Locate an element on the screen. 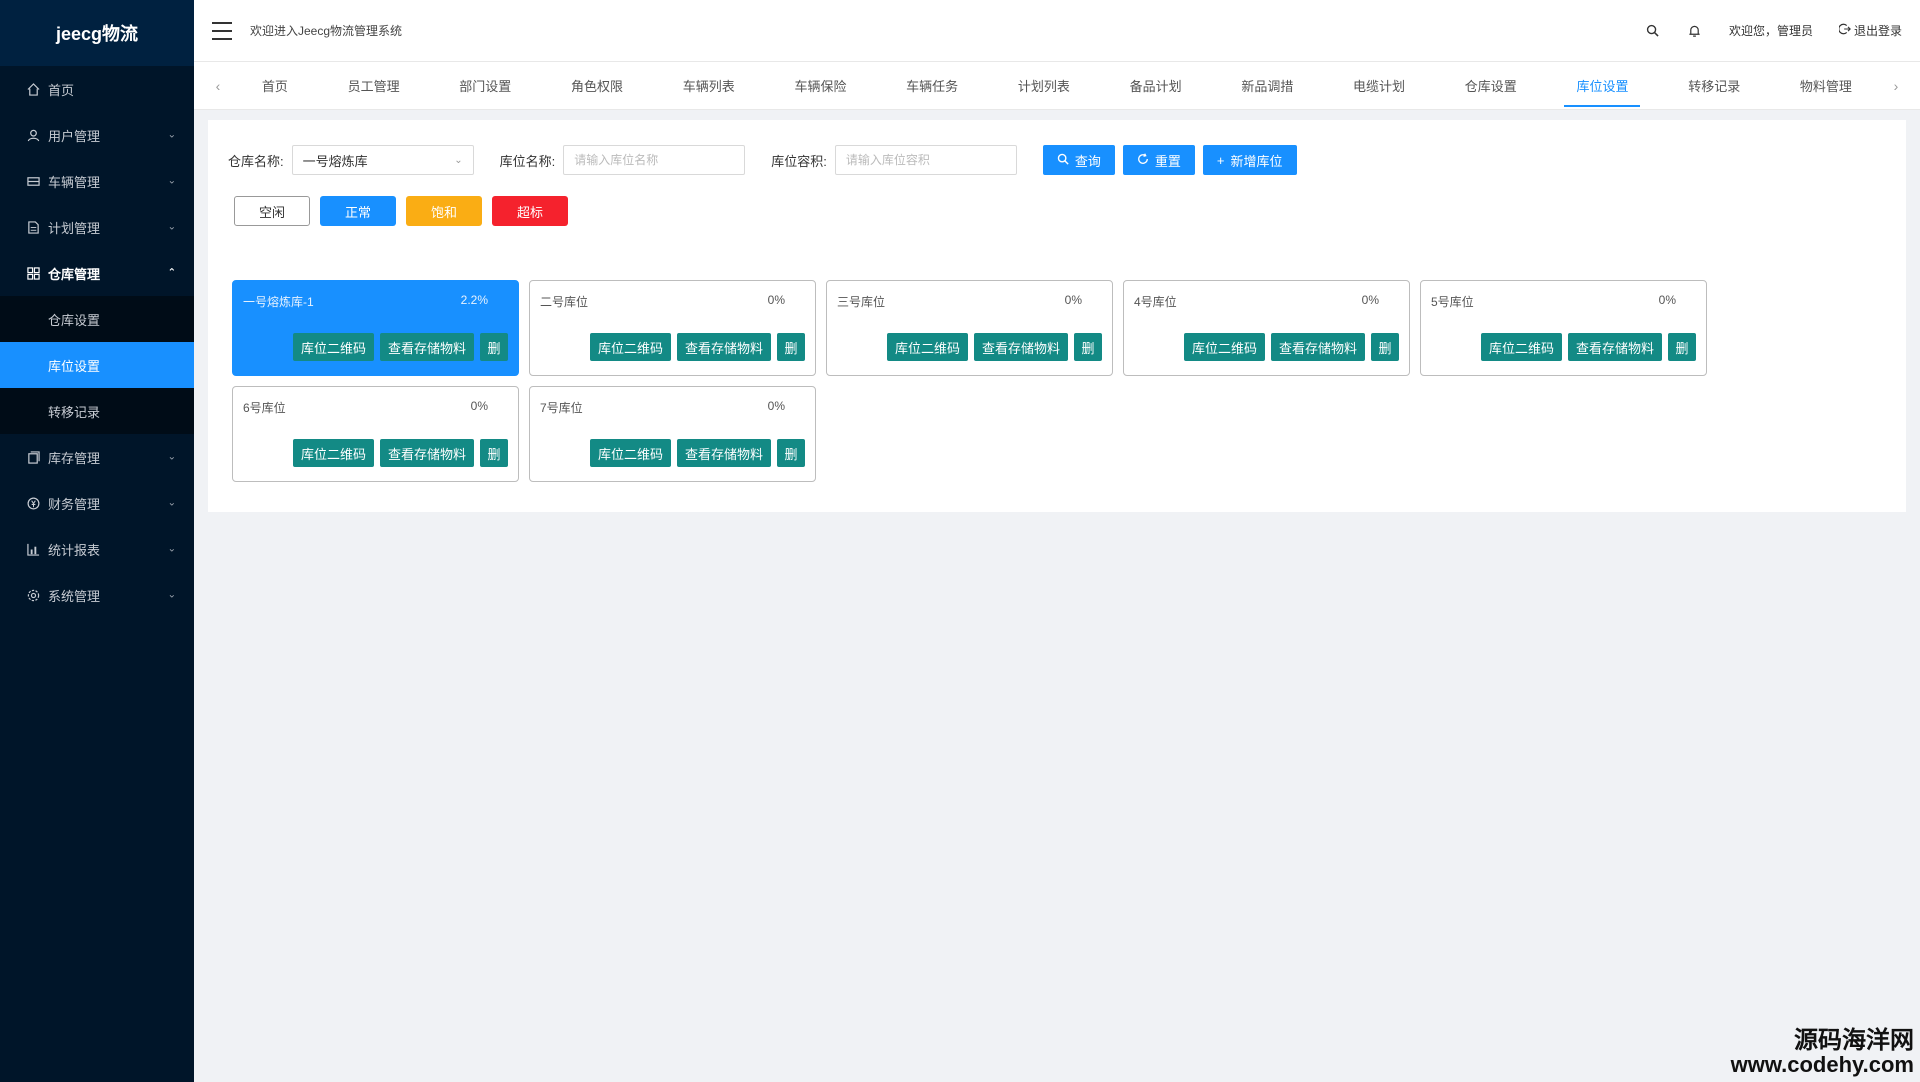 The width and height of the screenshot is (1920, 1082). location-name: 一号熔炼库-1 is located at coordinates (278, 302).